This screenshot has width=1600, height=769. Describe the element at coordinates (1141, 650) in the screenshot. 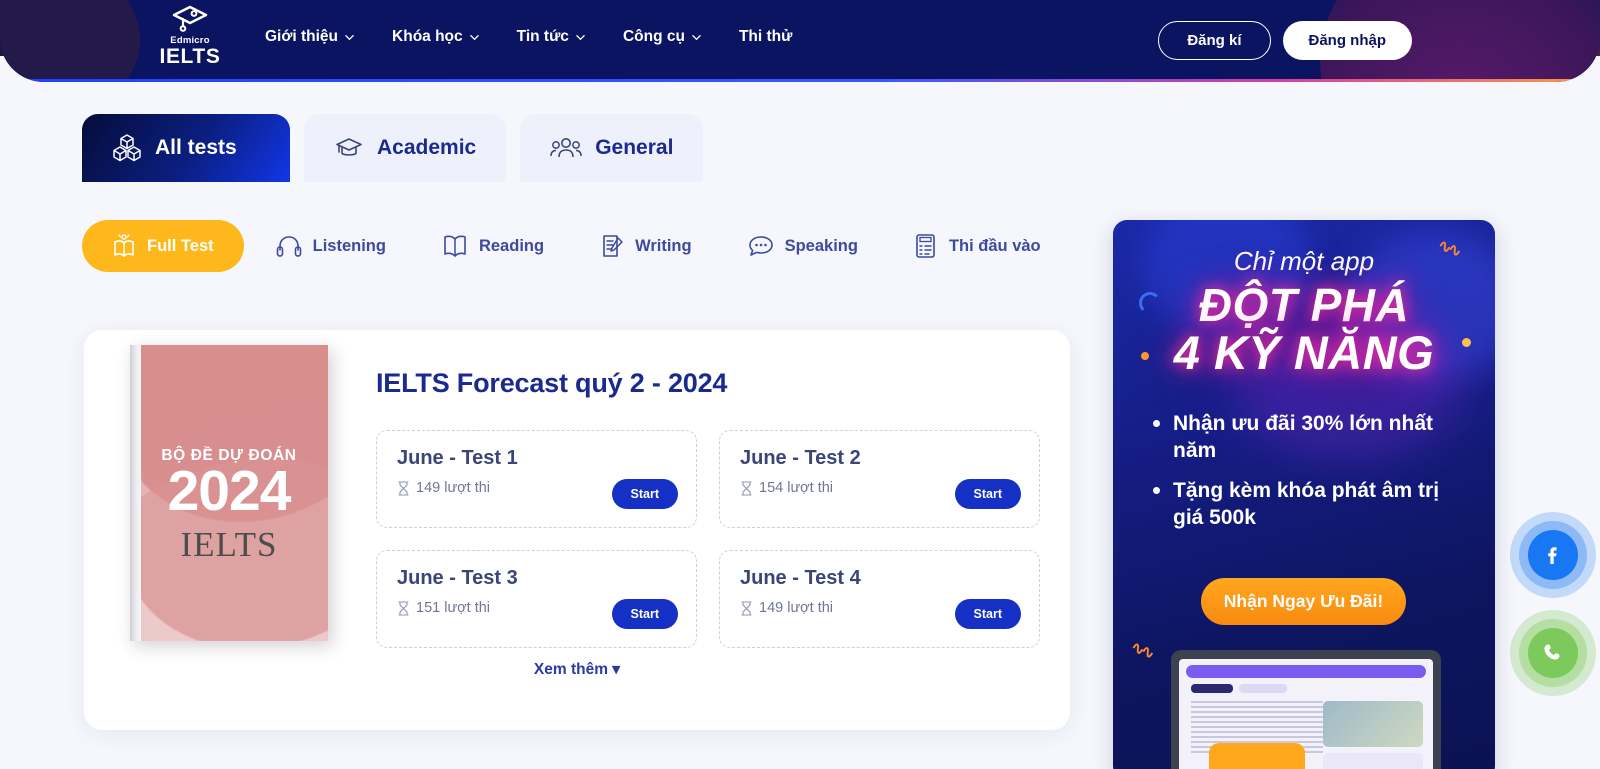

I see `banner-zigzag-decoration: ∿∿` at that location.